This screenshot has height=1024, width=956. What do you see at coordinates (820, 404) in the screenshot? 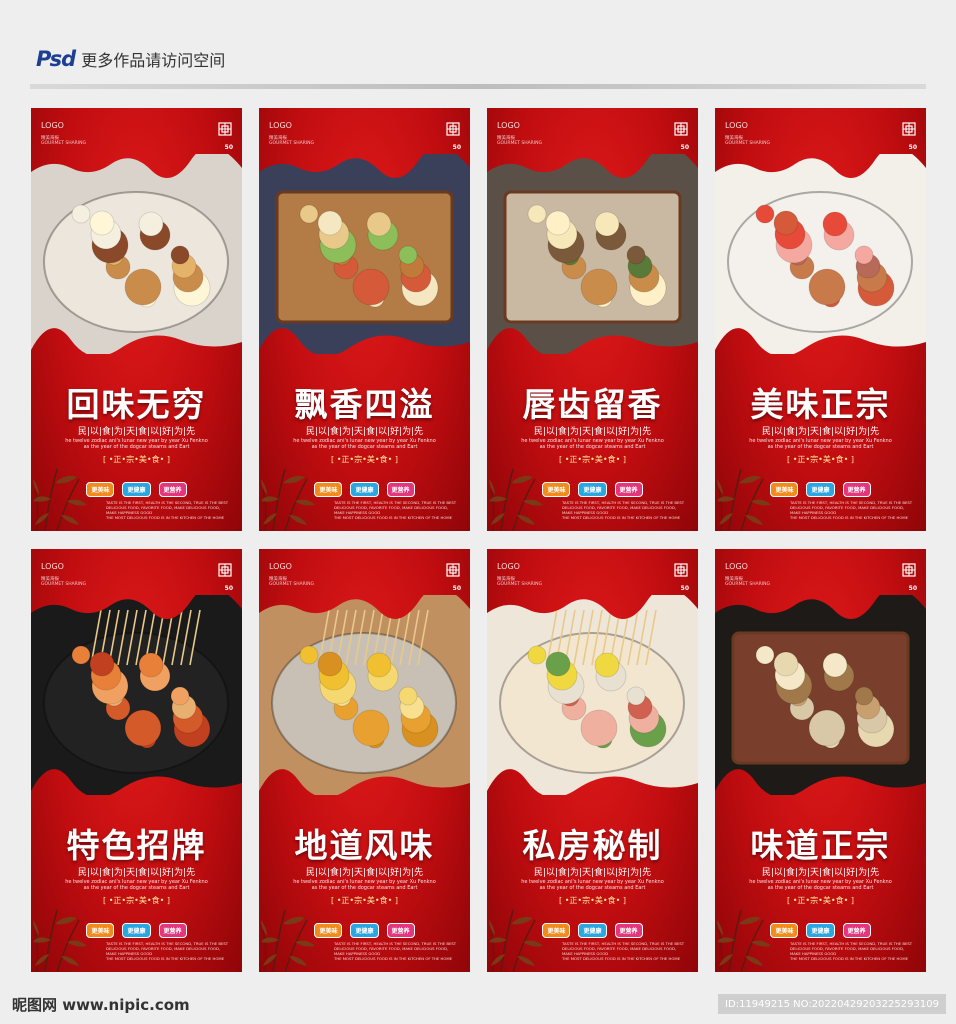
I see `poster-title: 美味正宗` at bounding box center [820, 404].